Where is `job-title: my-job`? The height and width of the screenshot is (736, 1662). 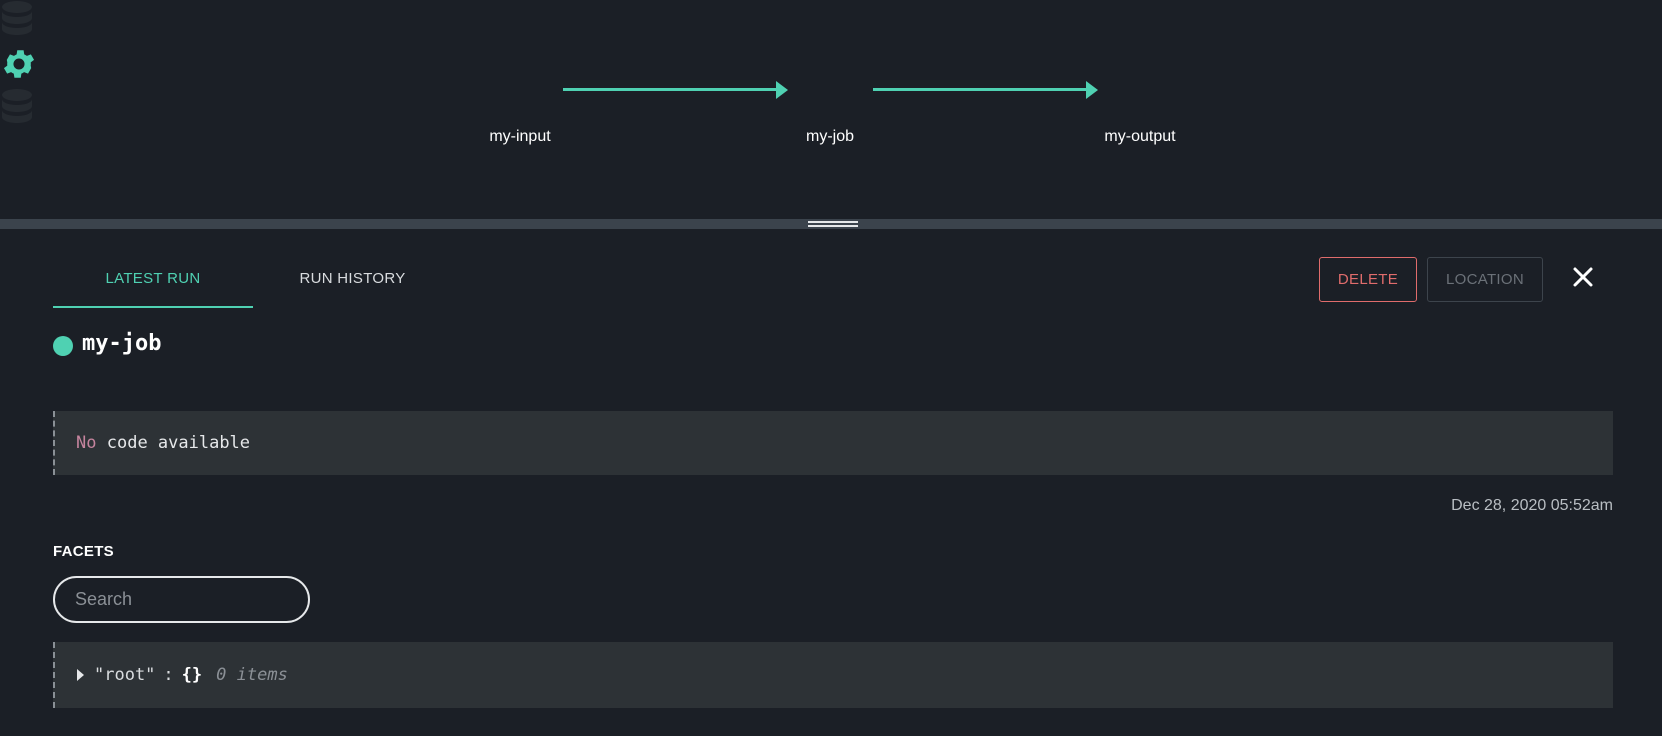 job-title: my-job is located at coordinates (122, 343).